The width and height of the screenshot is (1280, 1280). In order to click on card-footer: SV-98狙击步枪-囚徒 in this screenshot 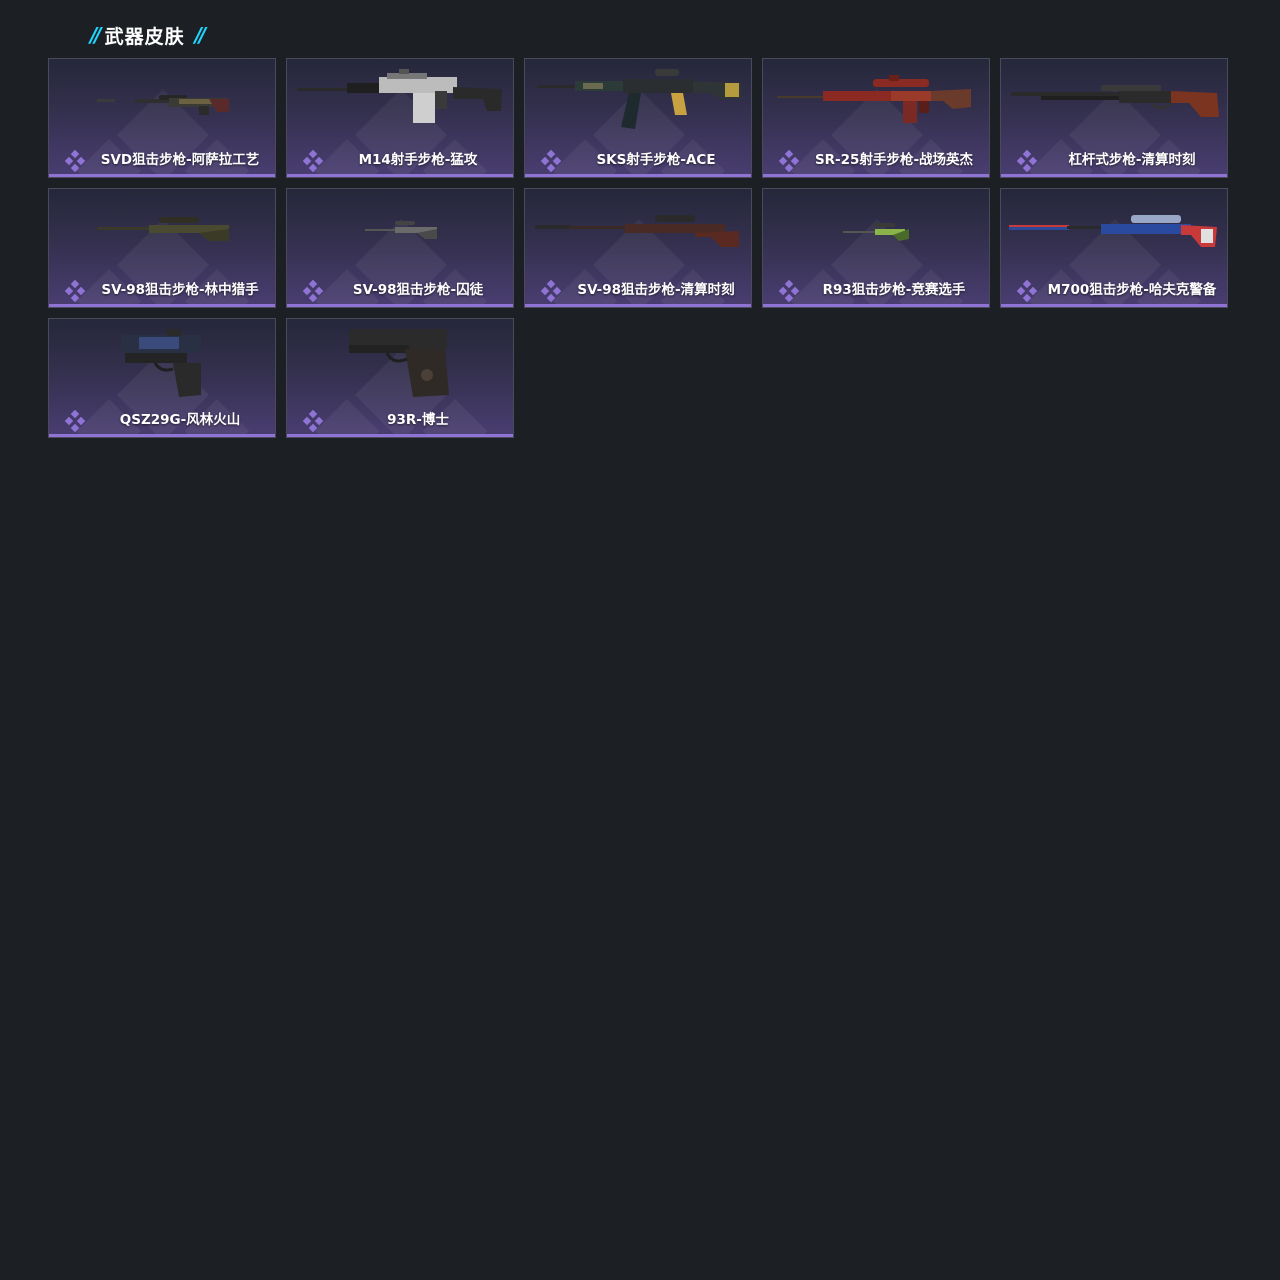, I will do `click(400, 290)`.